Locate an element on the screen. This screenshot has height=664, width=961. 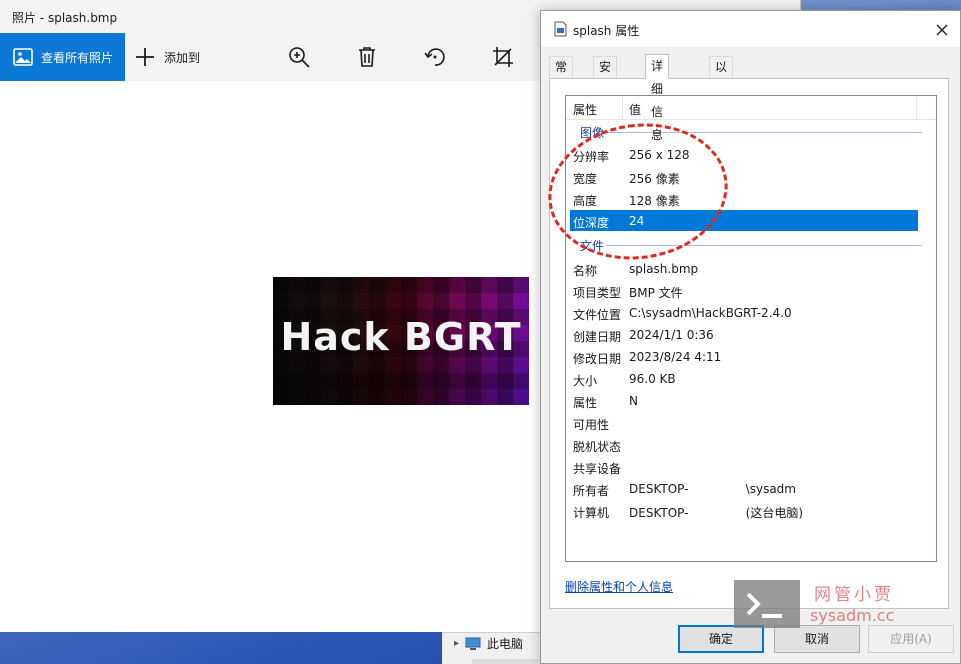
explorer-nav-item: ▸ 此电脑 is located at coordinates (488, 643).